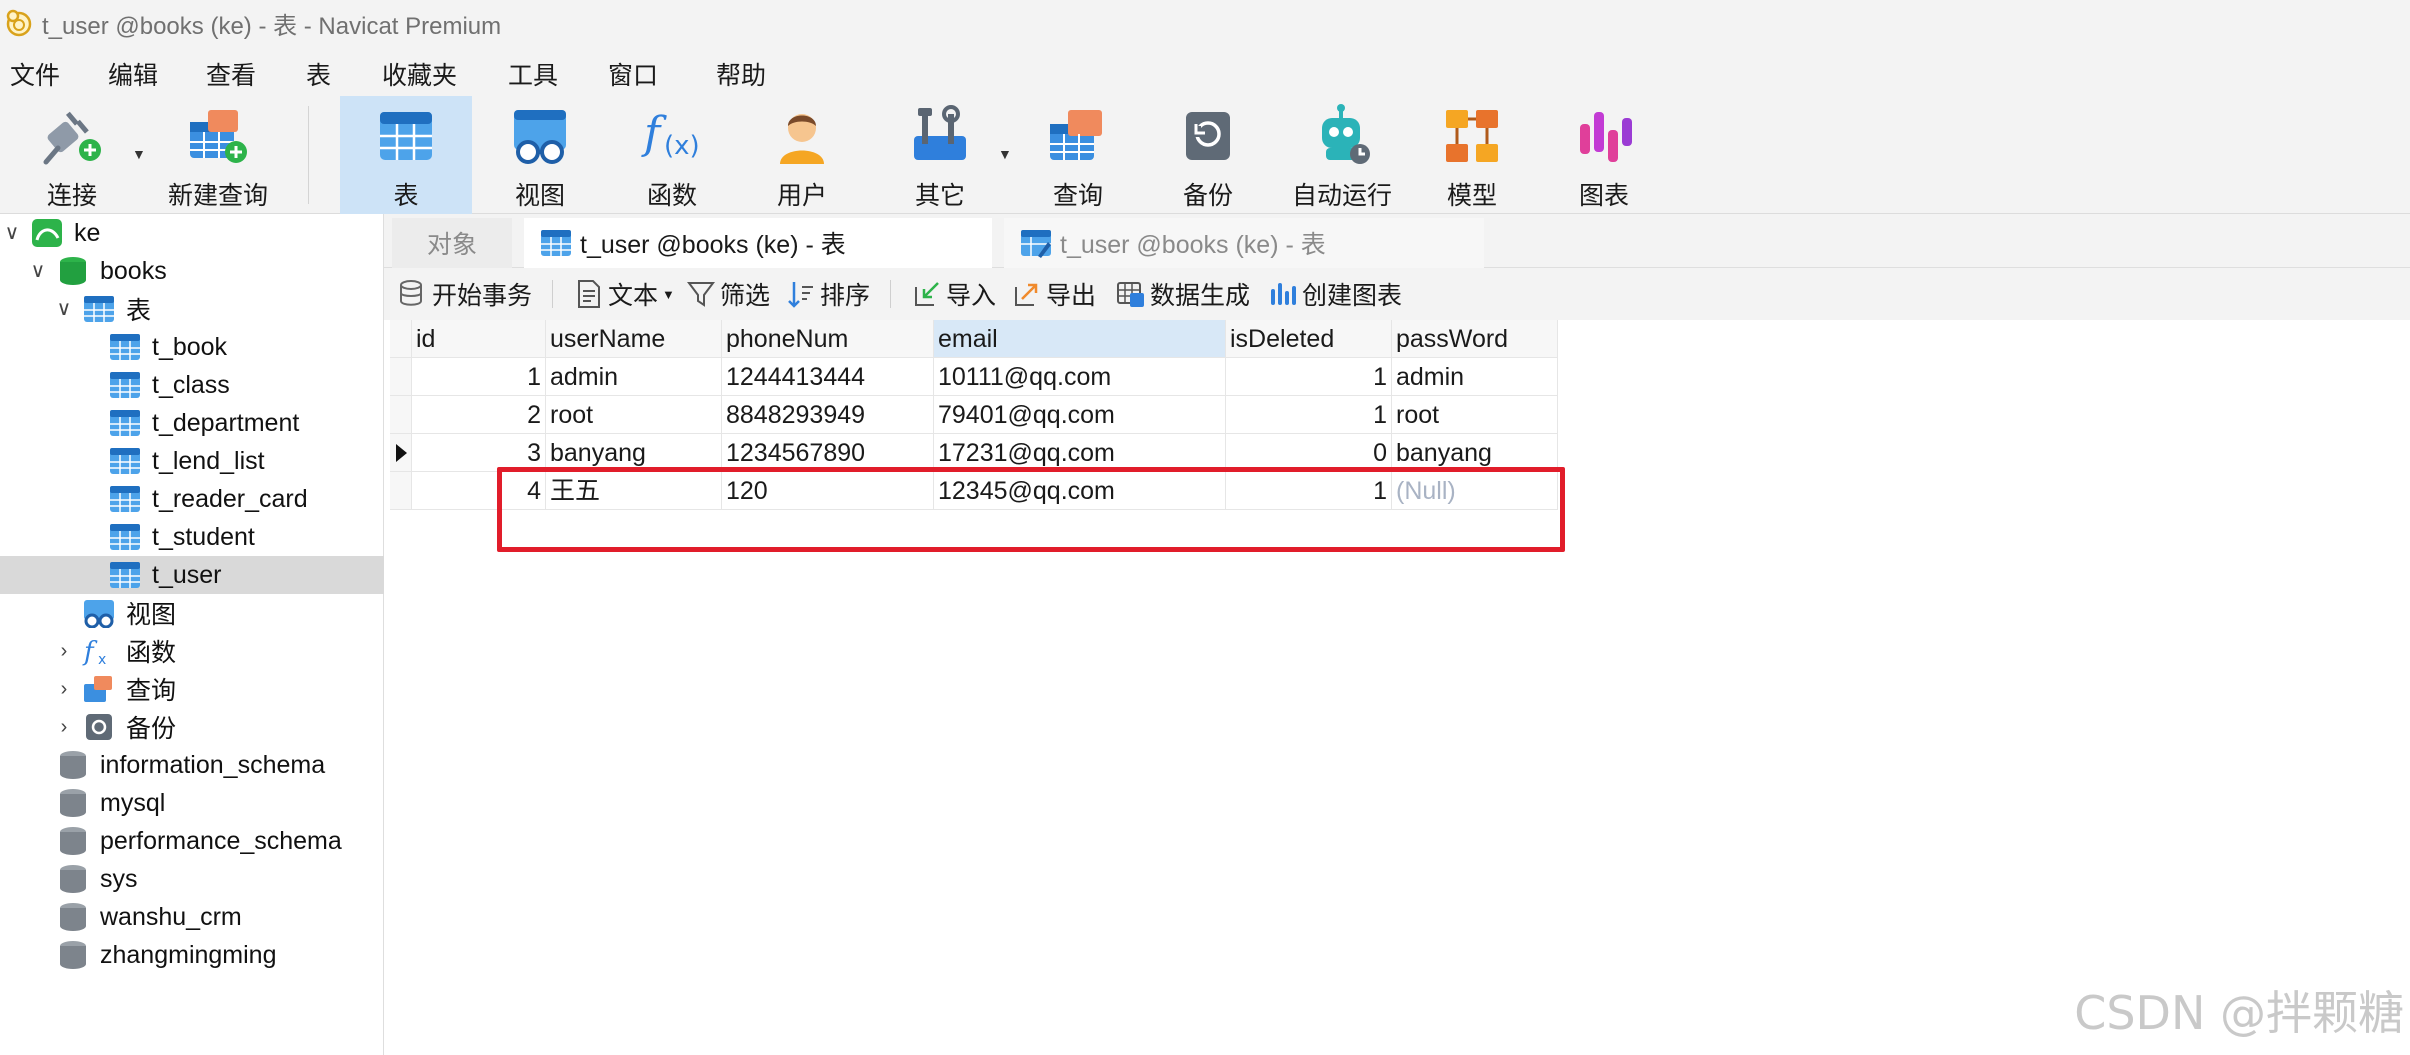  What do you see at coordinates (1475, 339) in the screenshot?
I see `column-header-password: passWord` at bounding box center [1475, 339].